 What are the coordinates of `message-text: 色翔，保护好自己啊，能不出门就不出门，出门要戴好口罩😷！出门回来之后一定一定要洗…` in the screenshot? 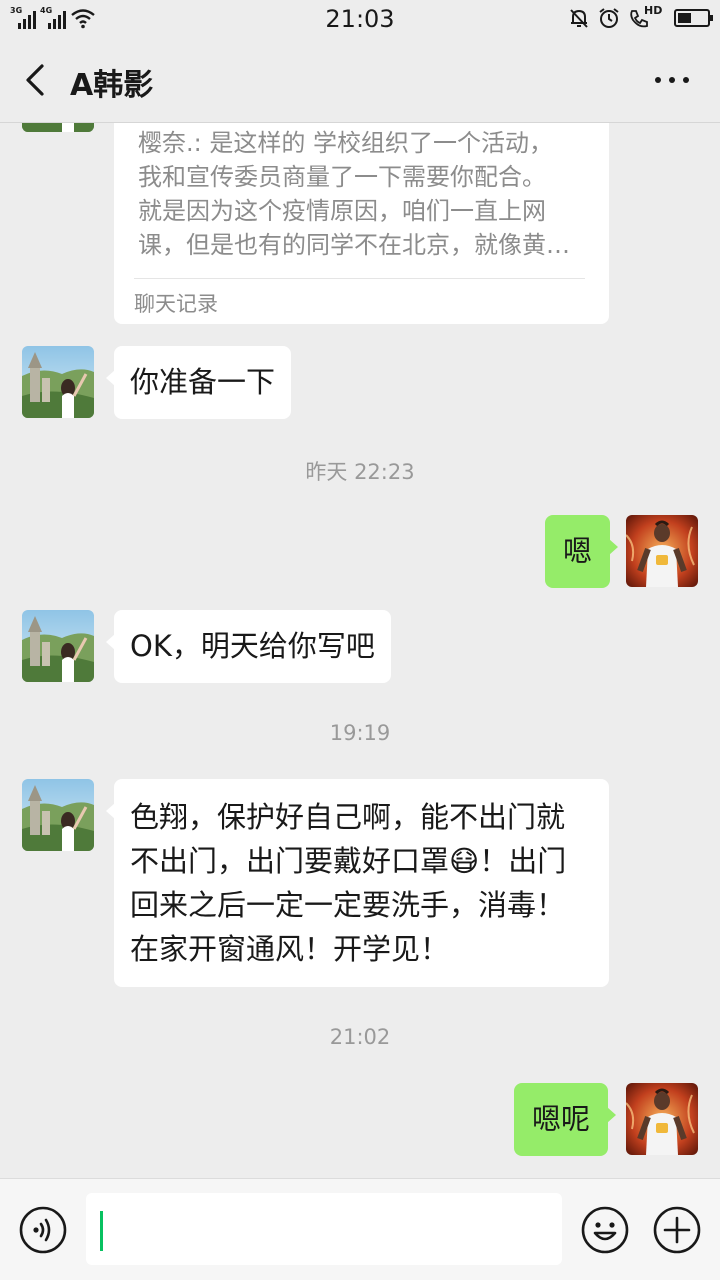 It's located at (348, 883).